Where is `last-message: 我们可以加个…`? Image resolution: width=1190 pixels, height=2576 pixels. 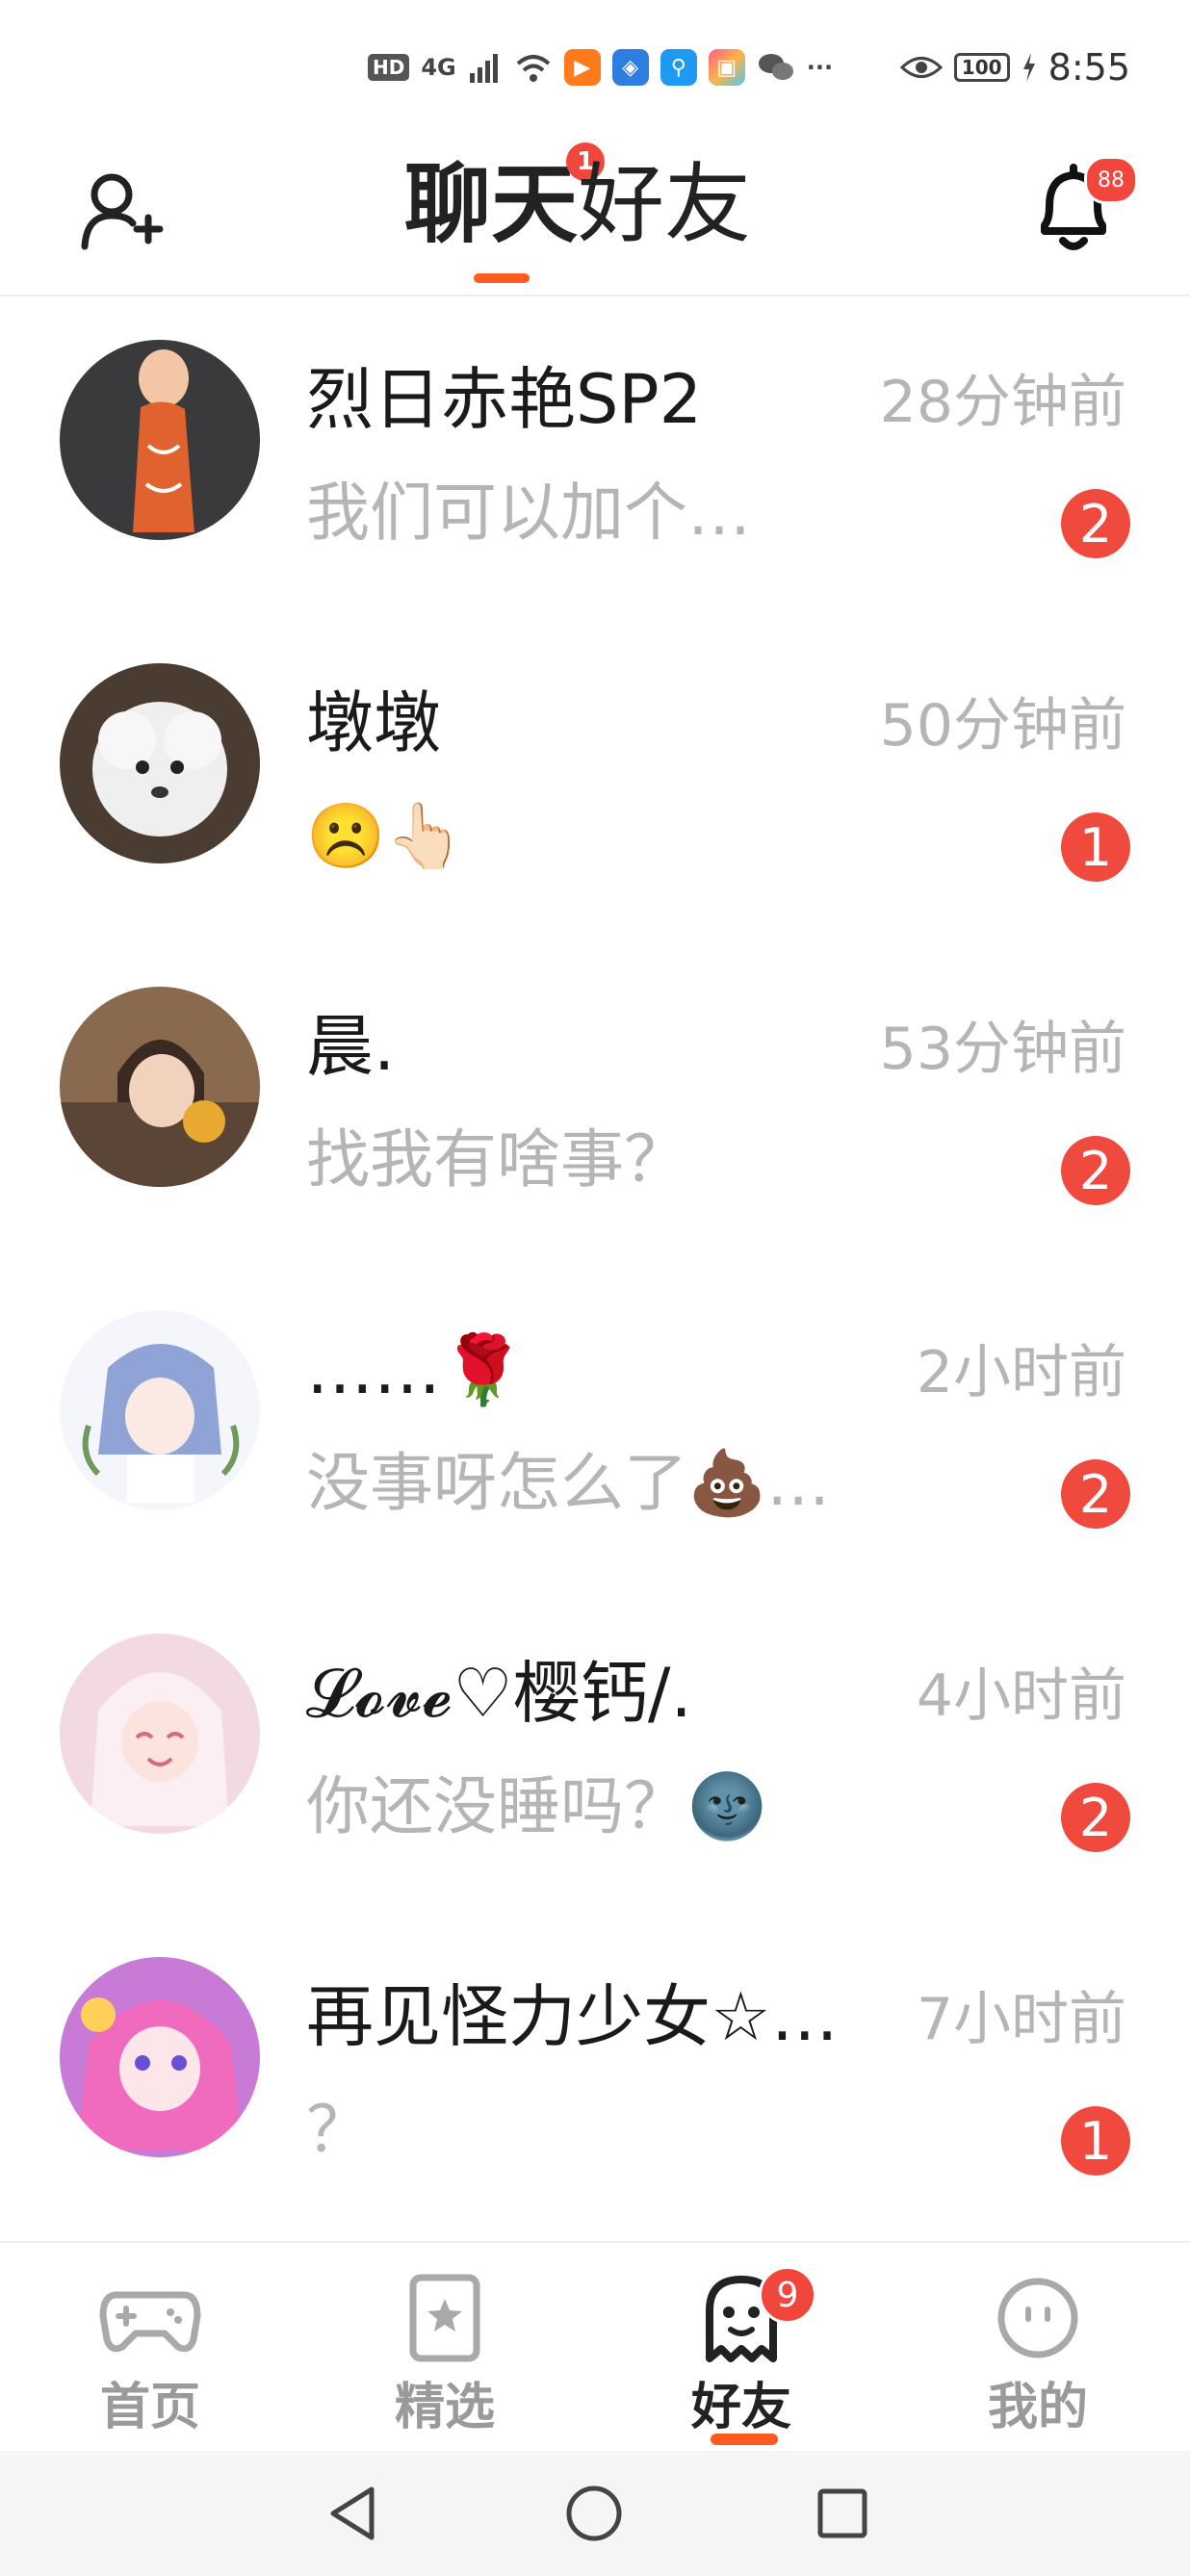 last-message: 我们可以加个… is located at coordinates (529, 513).